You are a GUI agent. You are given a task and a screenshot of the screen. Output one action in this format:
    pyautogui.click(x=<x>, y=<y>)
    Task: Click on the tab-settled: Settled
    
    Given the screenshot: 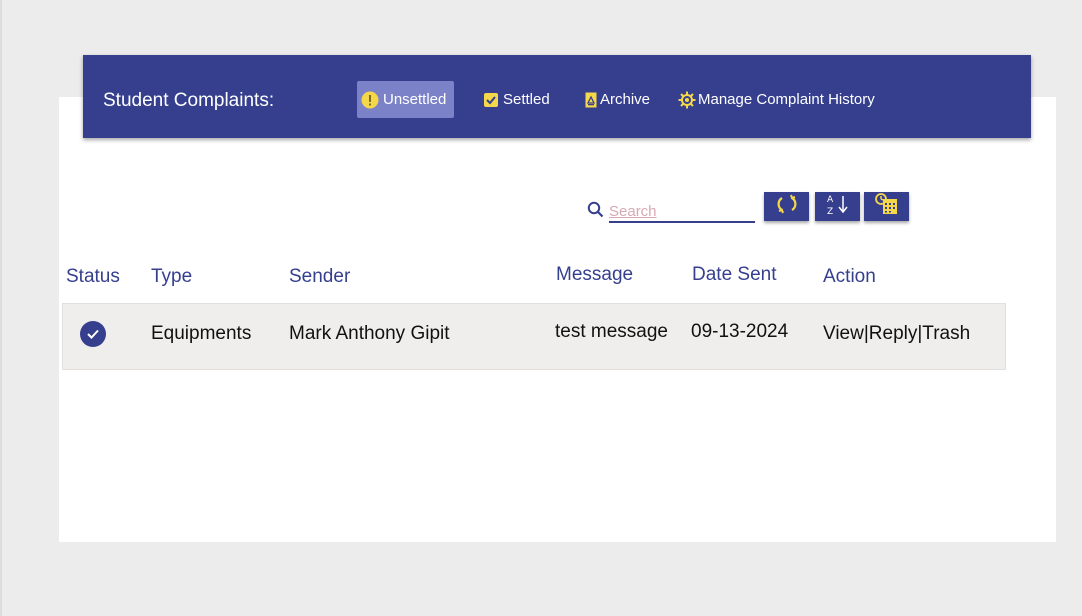 What is the action you would take?
    pyautogui.click(x=516, y=99)
    